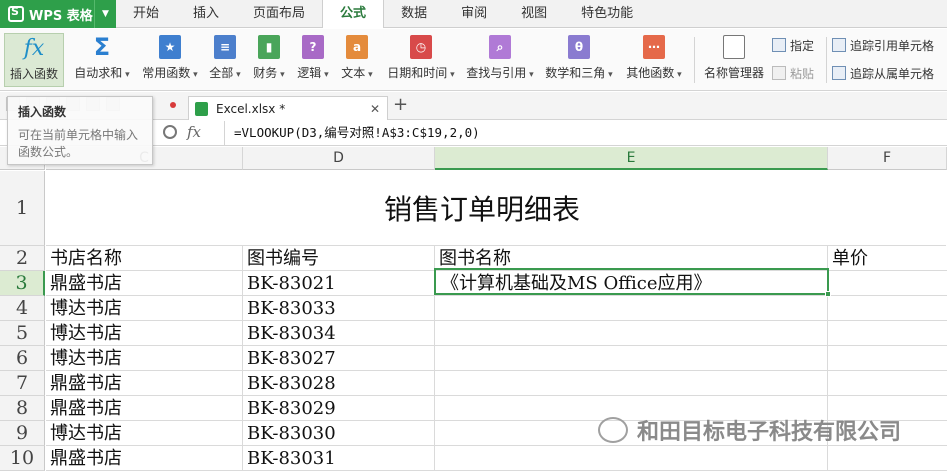 The image size is (947, 471). Describe the element at coordinates (339, 383) in the screenshot. I see `cell-code: BK-83028` at that location.